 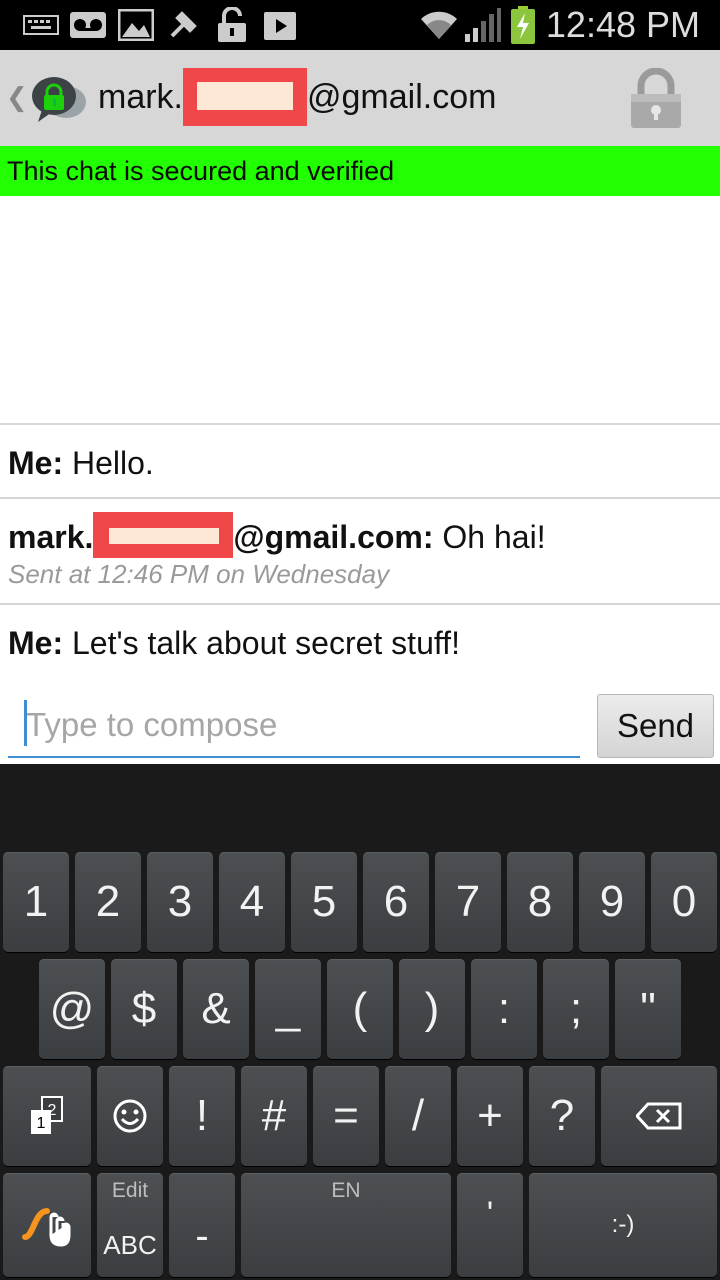 What do you see at coordinates (612, 902) in the screenshot?
I see `key-9: 9` at bounding box center [612, 902].